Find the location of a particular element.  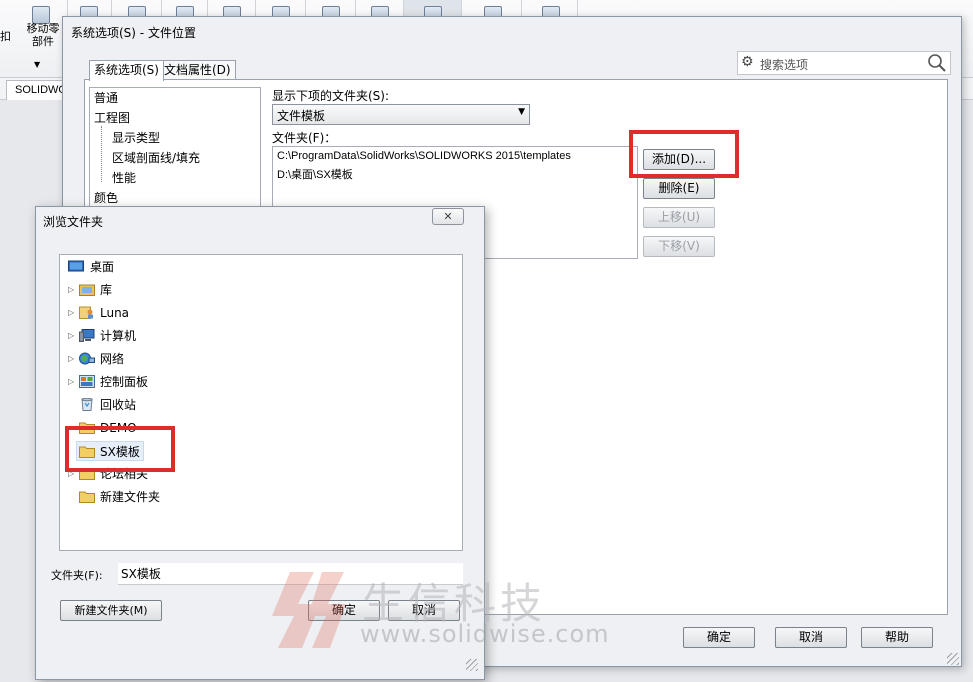

delete-button: 删除(E) is located at coordinates (679, 188).